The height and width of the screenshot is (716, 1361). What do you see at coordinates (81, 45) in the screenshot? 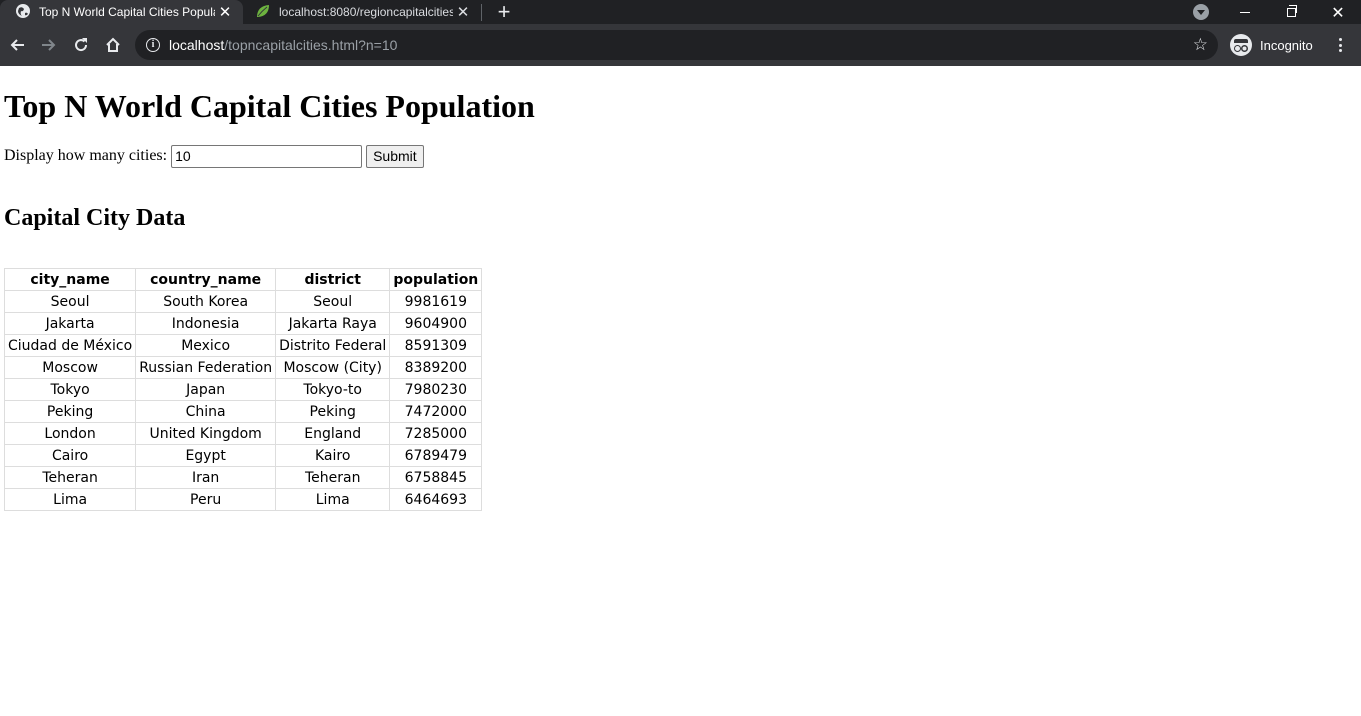
I see `reload-icon` at bounding box center [81, 45].